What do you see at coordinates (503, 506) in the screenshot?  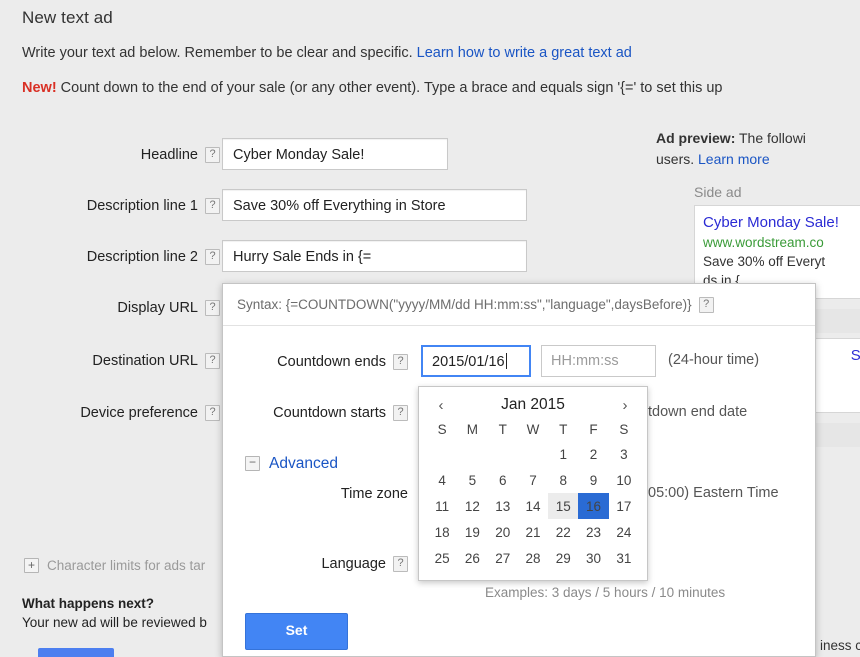 I see `calendar-day: 13` at bounding box center [503, 506].